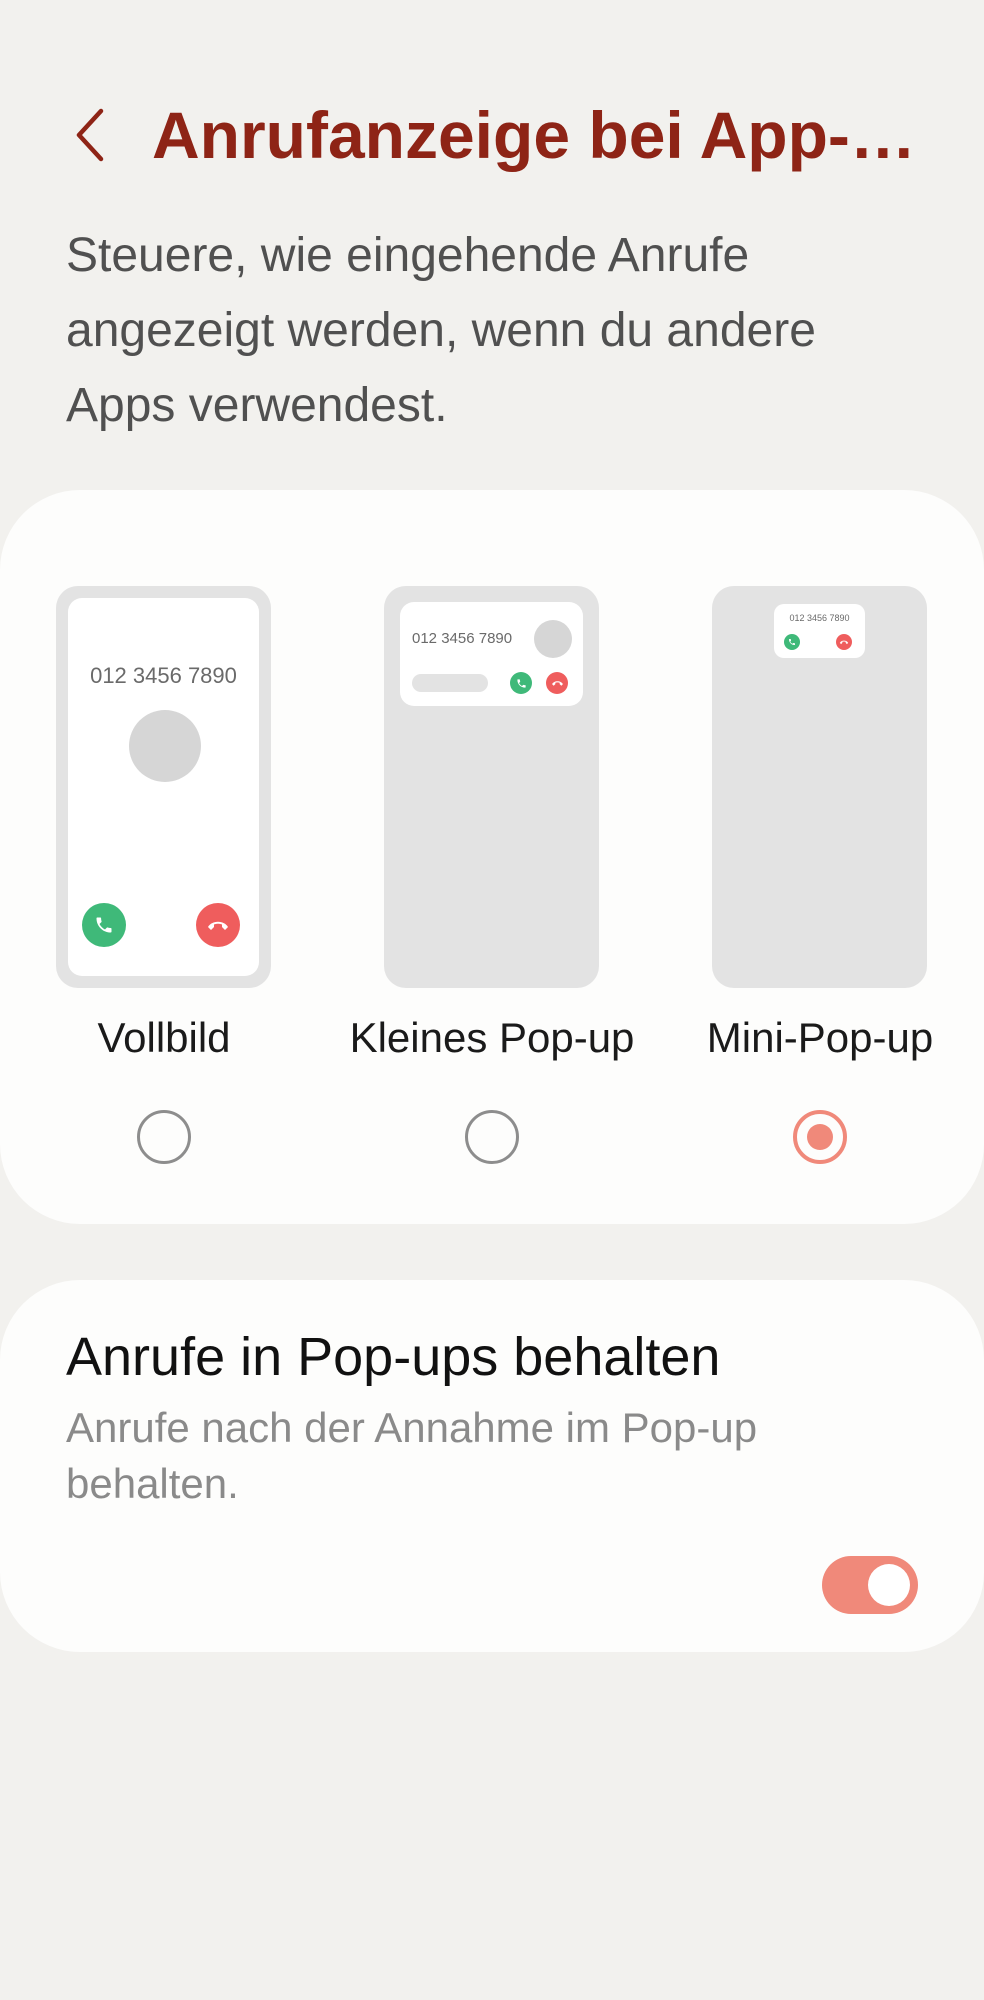 Image resolution: width=984 pixels, height=2000 pixels. What do you see at coordinates (164, 1137) in the screenshot?
I see `radio-fullscreen` at bounding box center [164, 1137].